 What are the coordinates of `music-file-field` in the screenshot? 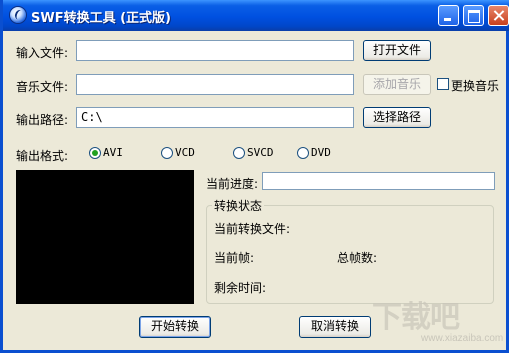 It's located at (215, 84).